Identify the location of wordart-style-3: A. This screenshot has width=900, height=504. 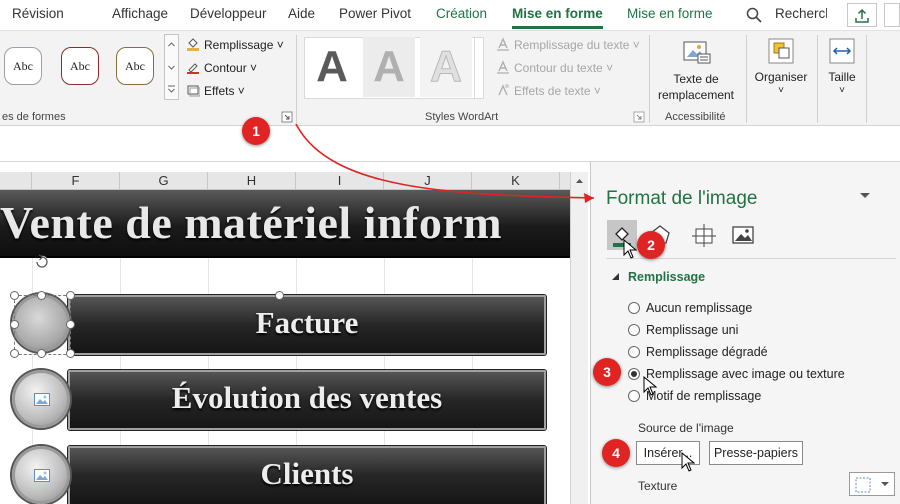
(446, 67).